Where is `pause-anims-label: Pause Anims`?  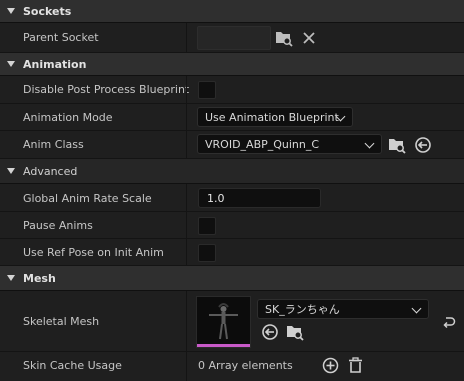
pause-anims-label: Pause Anims is located at coordinates (58, 225).